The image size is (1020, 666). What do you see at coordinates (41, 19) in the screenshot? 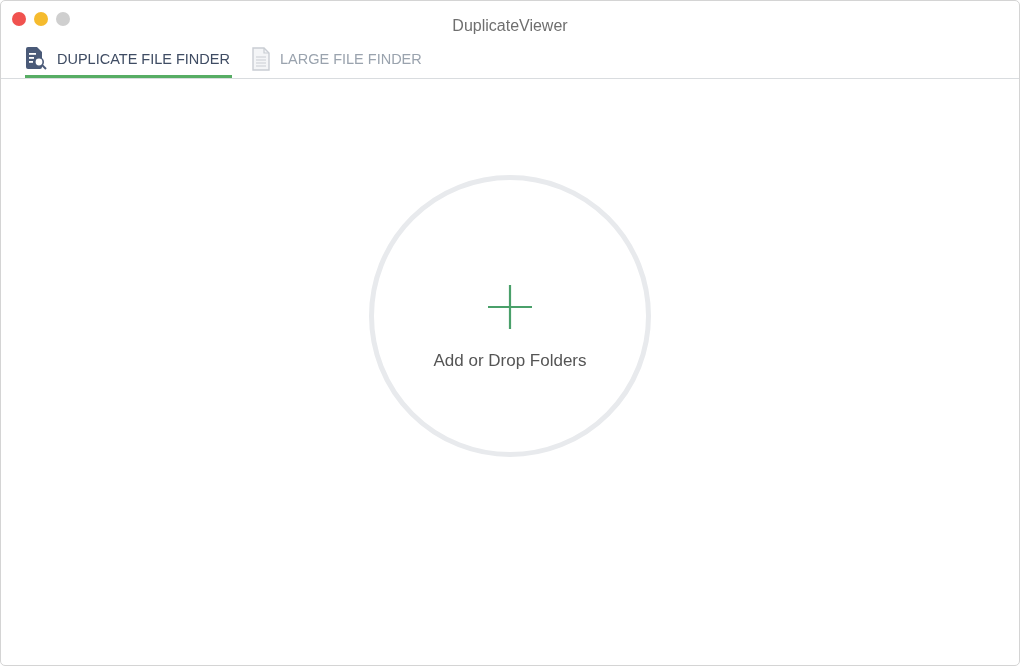
I see `minimize-button` at bounding box center [41, 19].